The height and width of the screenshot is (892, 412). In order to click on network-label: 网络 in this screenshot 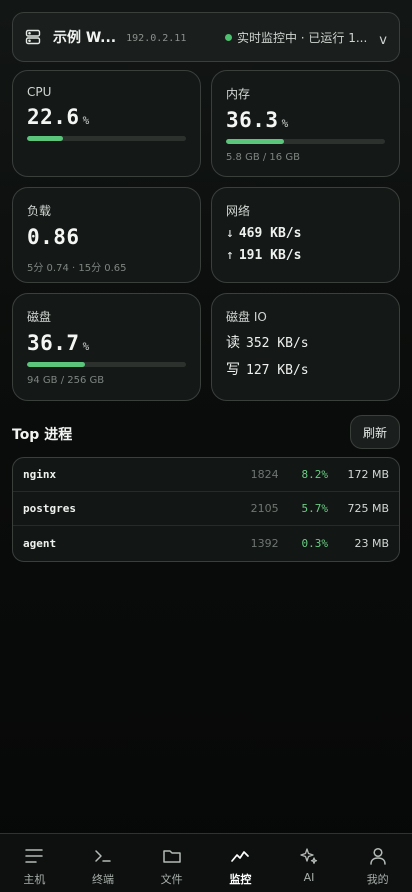, I will do `click(238, 211)`.